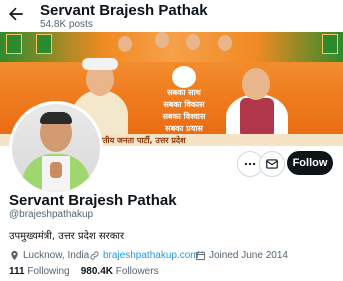 The width and height of the screenshot is (343, 281). I want to click on message-icon, so click(272, 164).